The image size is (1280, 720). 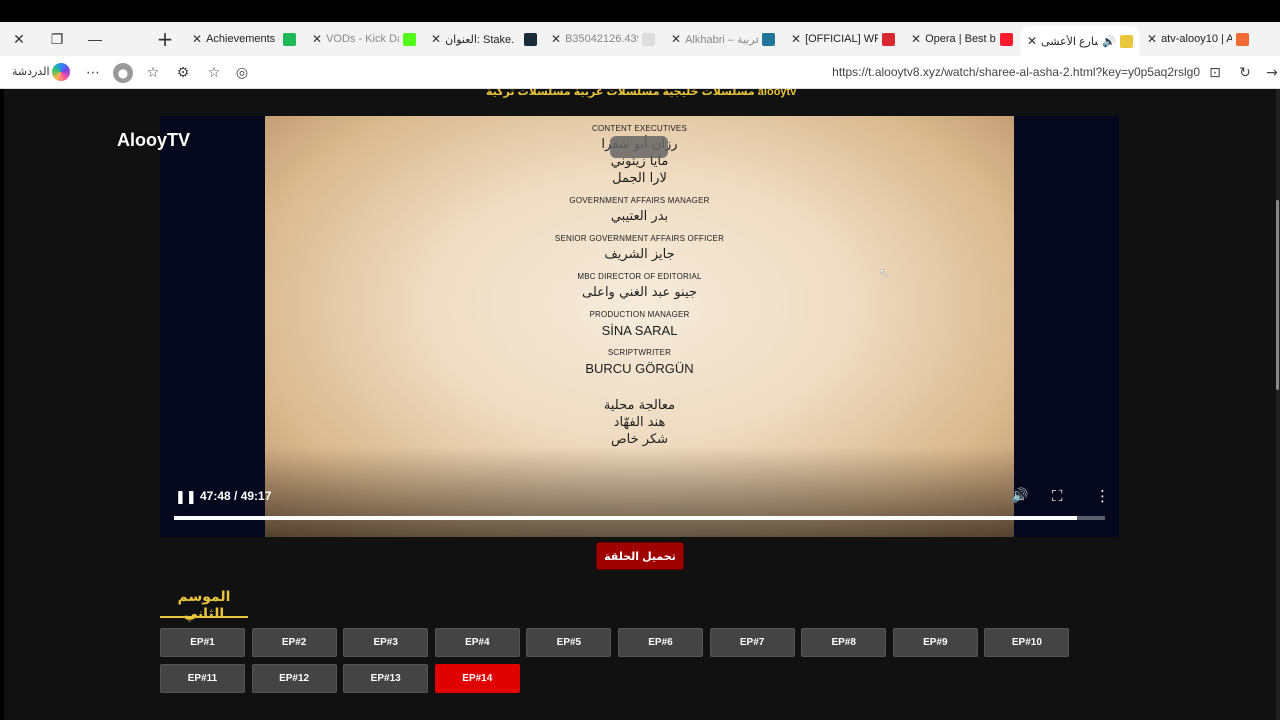 What do you see at coordinates (1271, 73) in the screenshot?
I see `forward-icon: →` at bounding box center [1271, 73].